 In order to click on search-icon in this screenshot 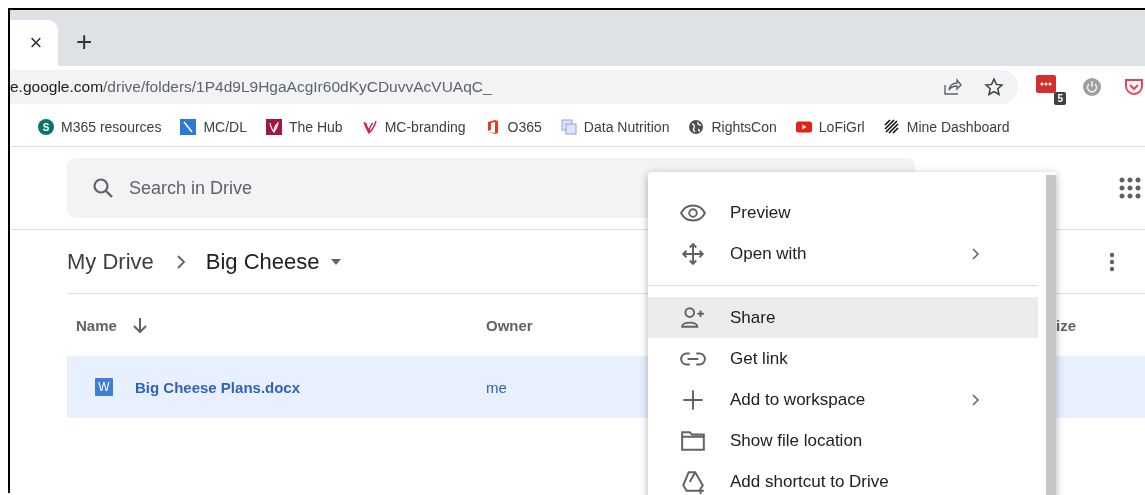, I will do `click(103, 188)`.